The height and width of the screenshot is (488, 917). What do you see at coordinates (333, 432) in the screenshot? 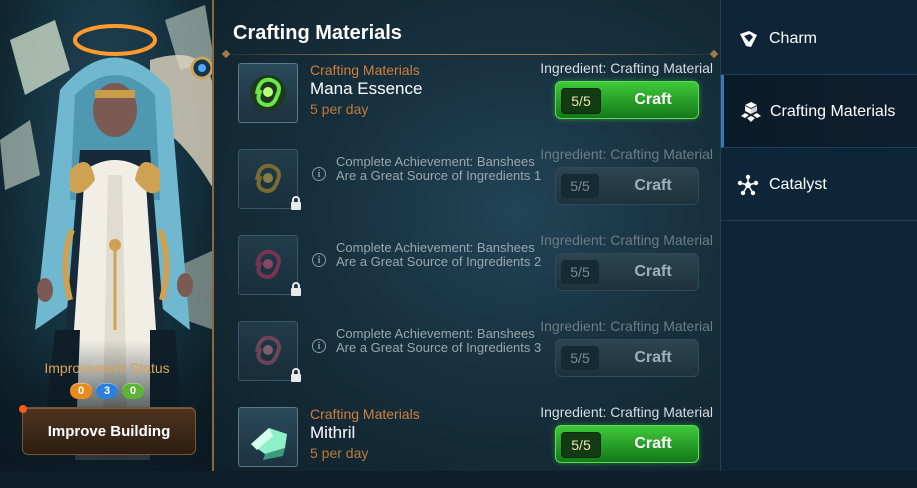
I see `item-name: Mithril` at bounding box center [333, 432].